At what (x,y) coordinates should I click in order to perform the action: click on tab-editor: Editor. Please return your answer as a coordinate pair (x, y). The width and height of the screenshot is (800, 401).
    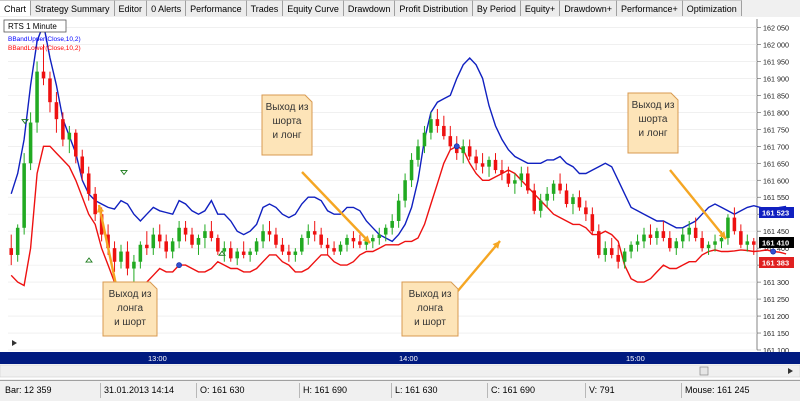
    Looking at the image, I should click on (131, 8).